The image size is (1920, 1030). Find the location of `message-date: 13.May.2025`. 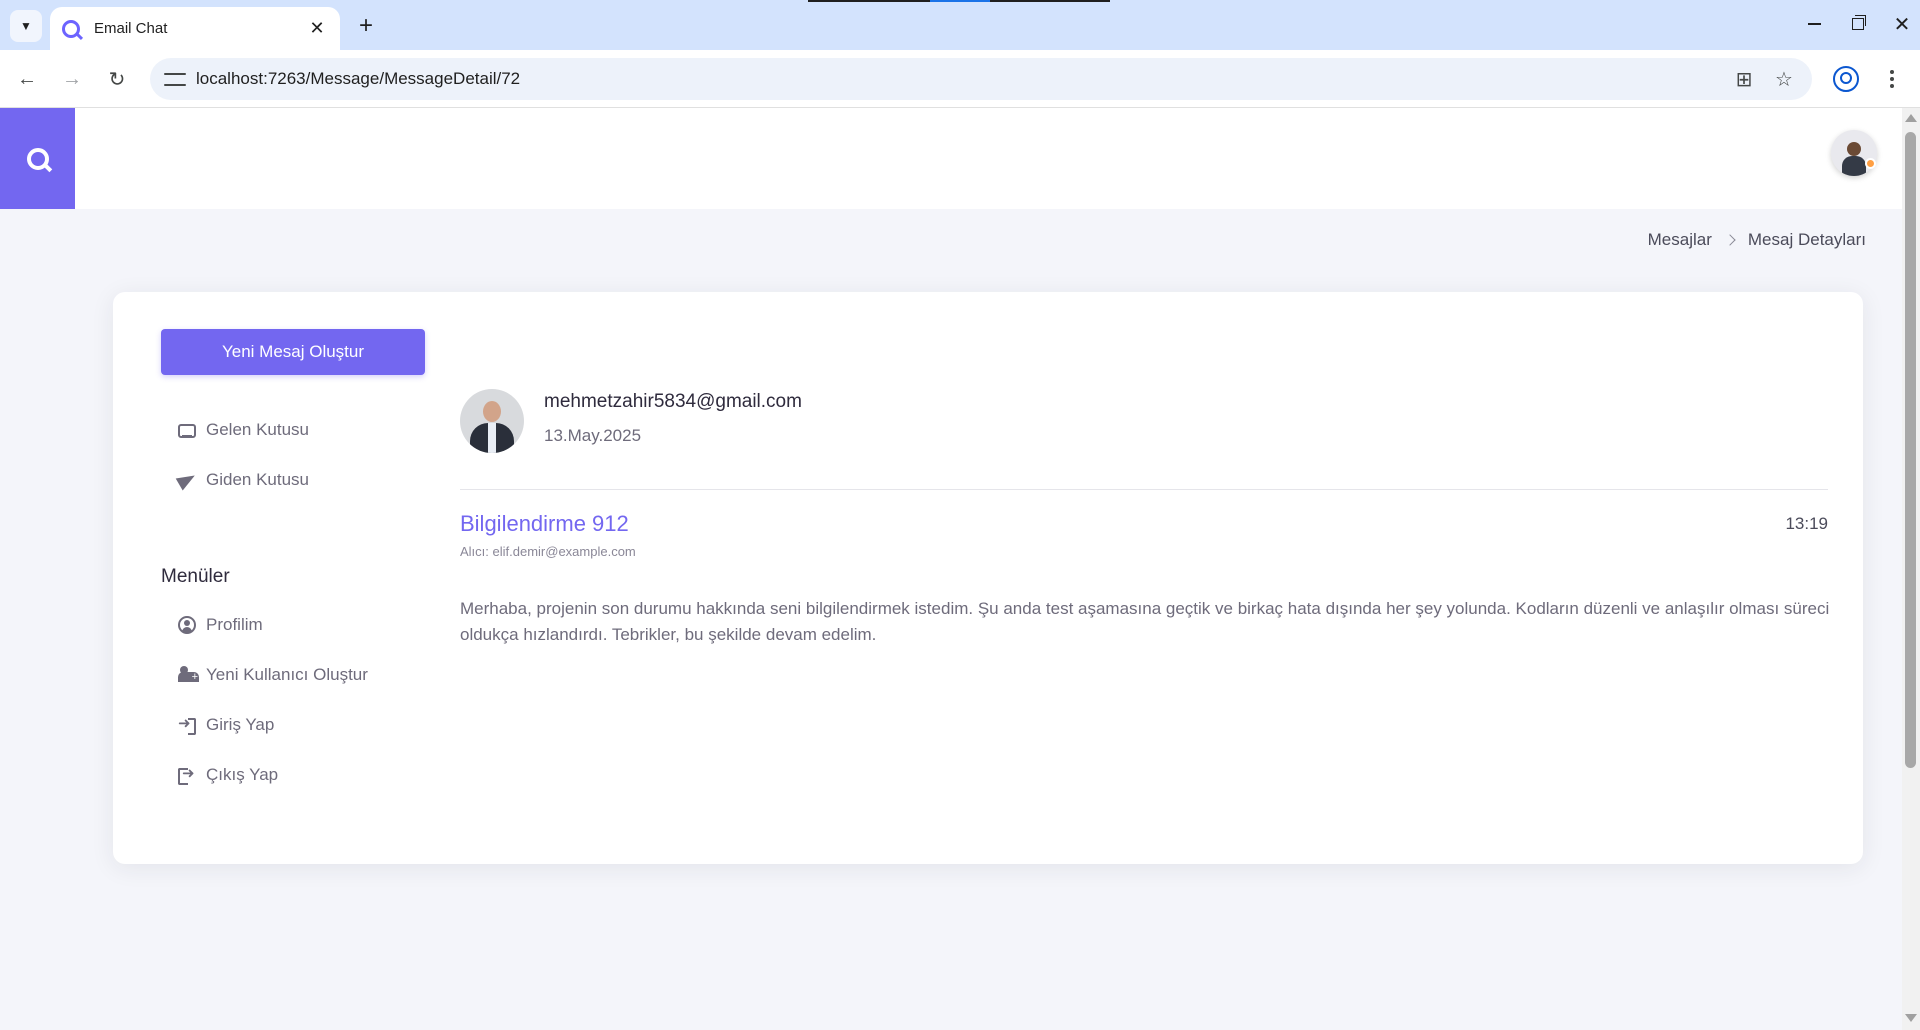

message-date: 13.May.2025 is located at coordinates (593, 435).